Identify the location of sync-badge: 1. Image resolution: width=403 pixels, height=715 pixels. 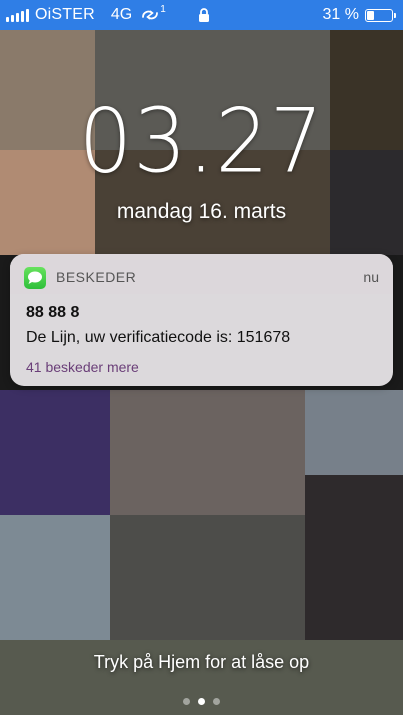
(163, 9).